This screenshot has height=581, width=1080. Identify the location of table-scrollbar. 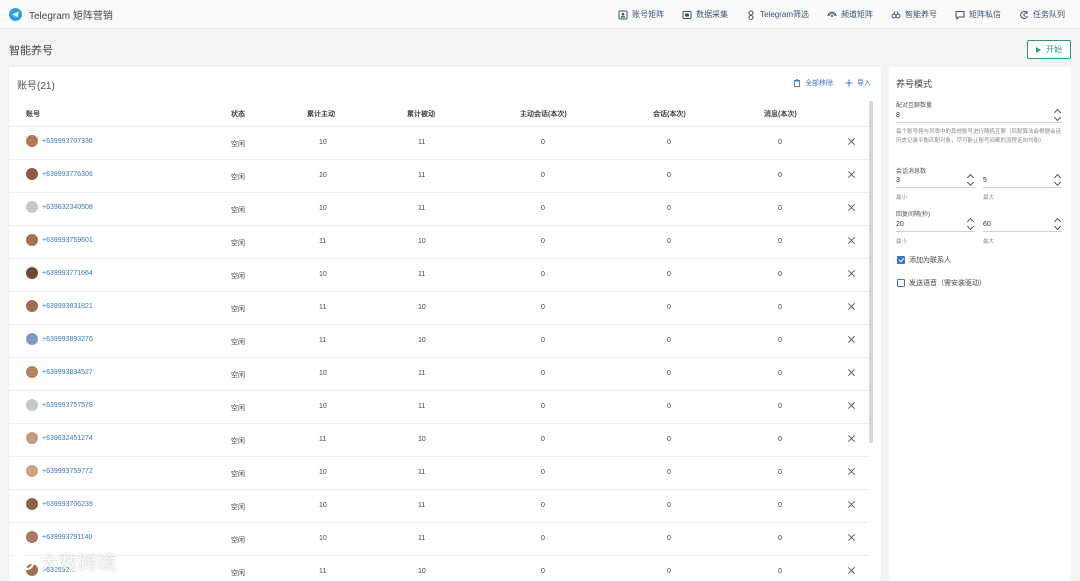
(871, 272).